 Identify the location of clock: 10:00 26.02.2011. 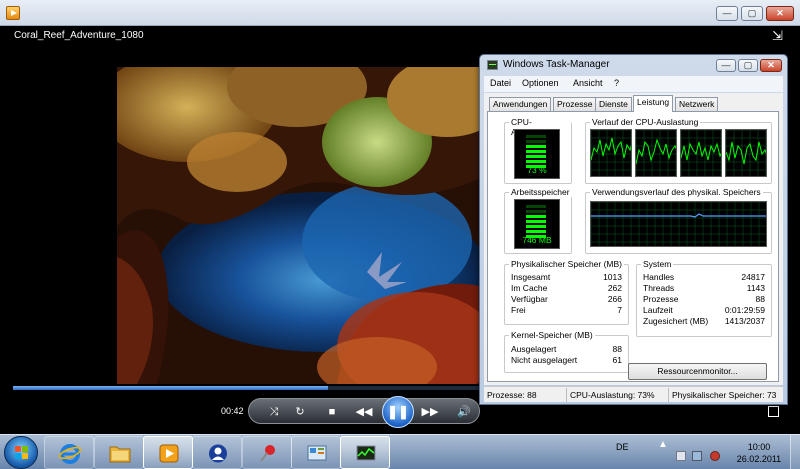
(759, 453).